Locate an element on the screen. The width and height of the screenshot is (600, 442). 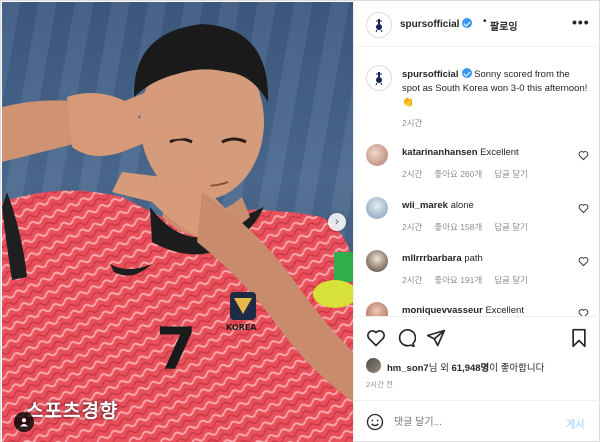
action-bar is located at coordinates (477, 336).